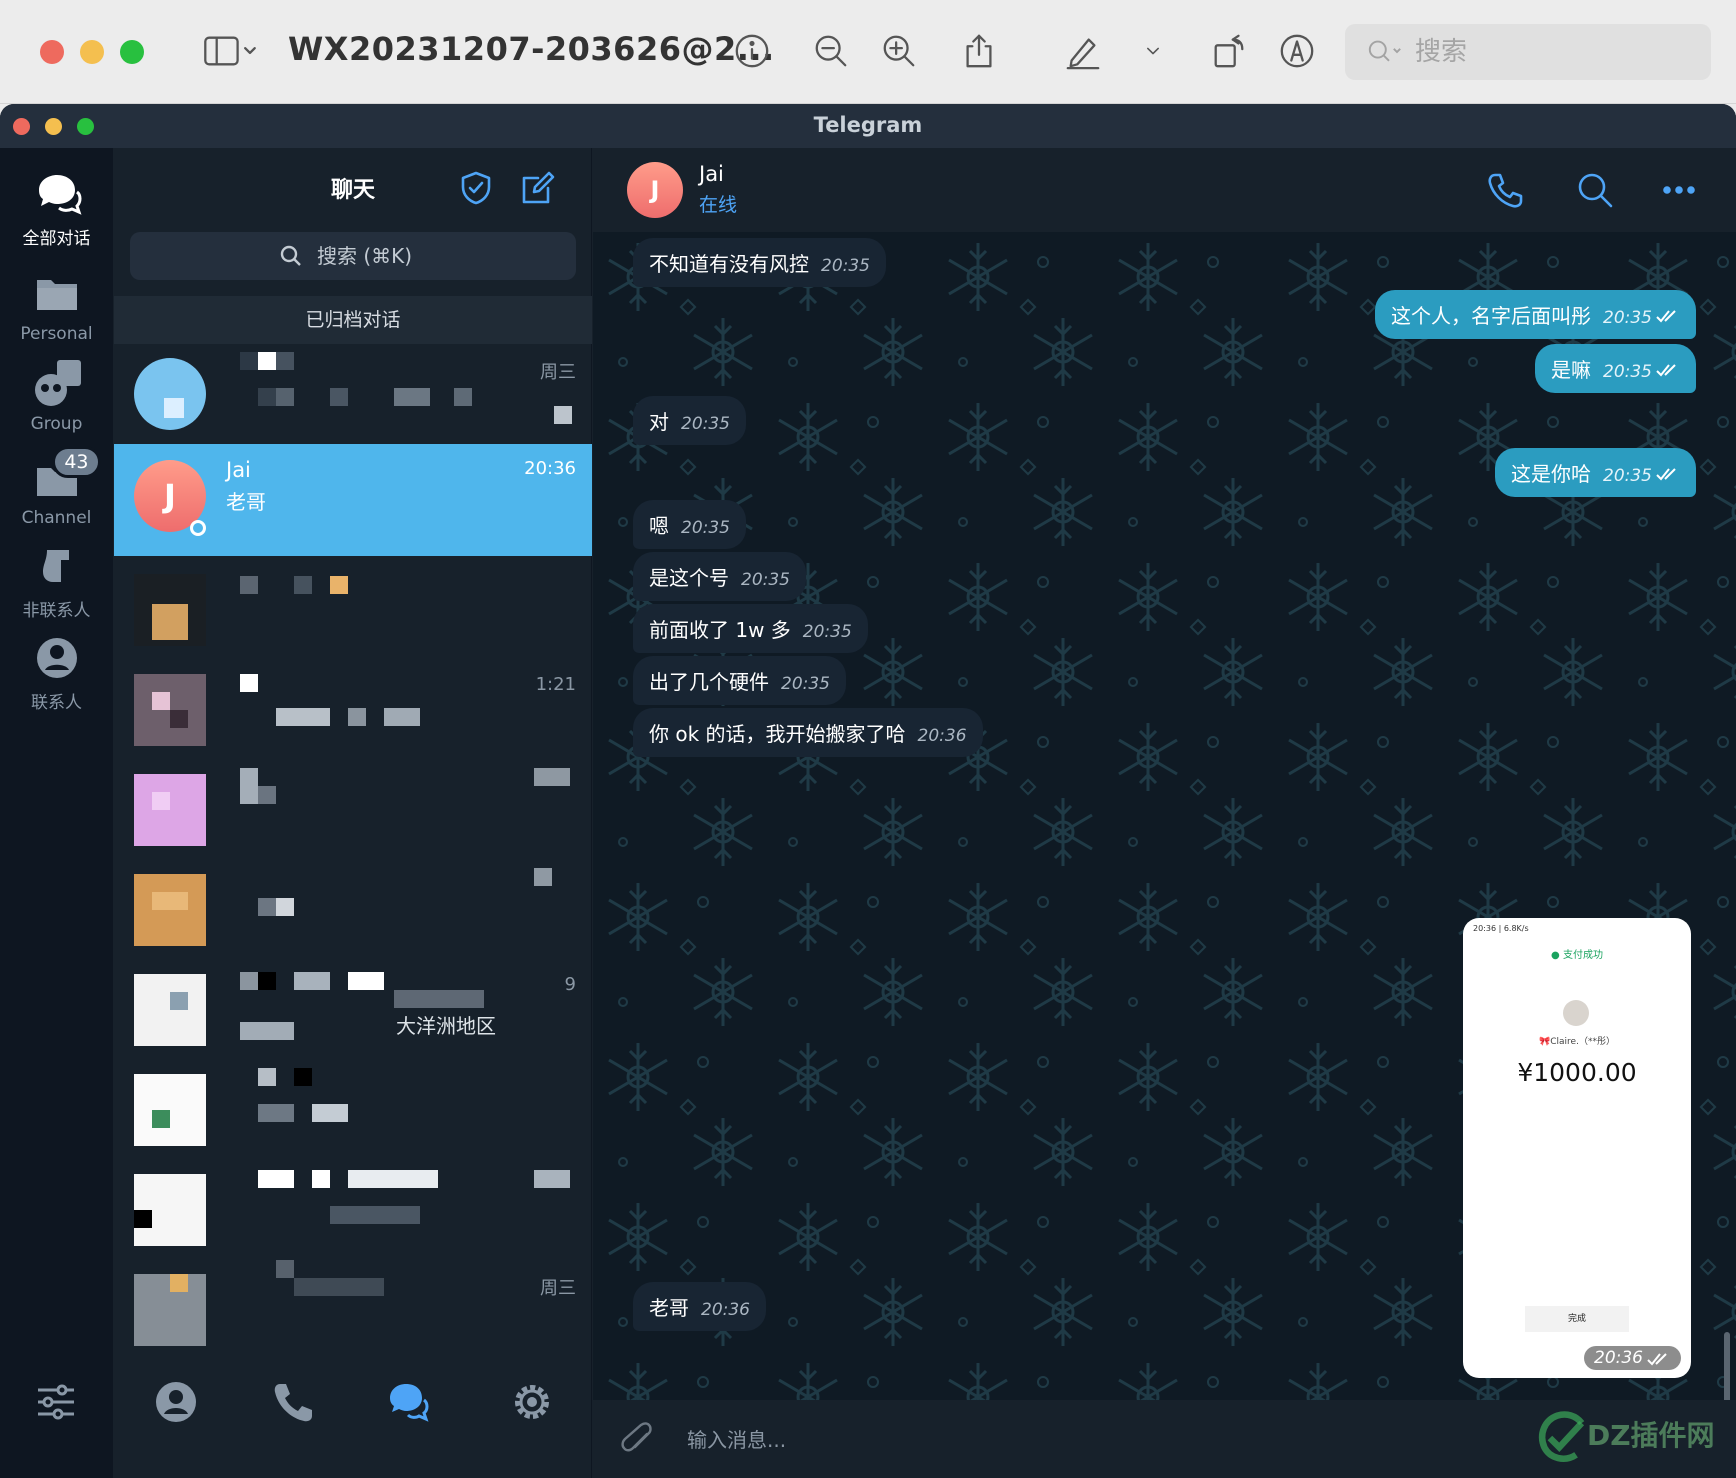  Describe the element at coordinates (56, 813) in the screenshot. I see `folder-sidebar: 全部对话 Personal Group 43 Channel 非联系人 联系人` at that location.